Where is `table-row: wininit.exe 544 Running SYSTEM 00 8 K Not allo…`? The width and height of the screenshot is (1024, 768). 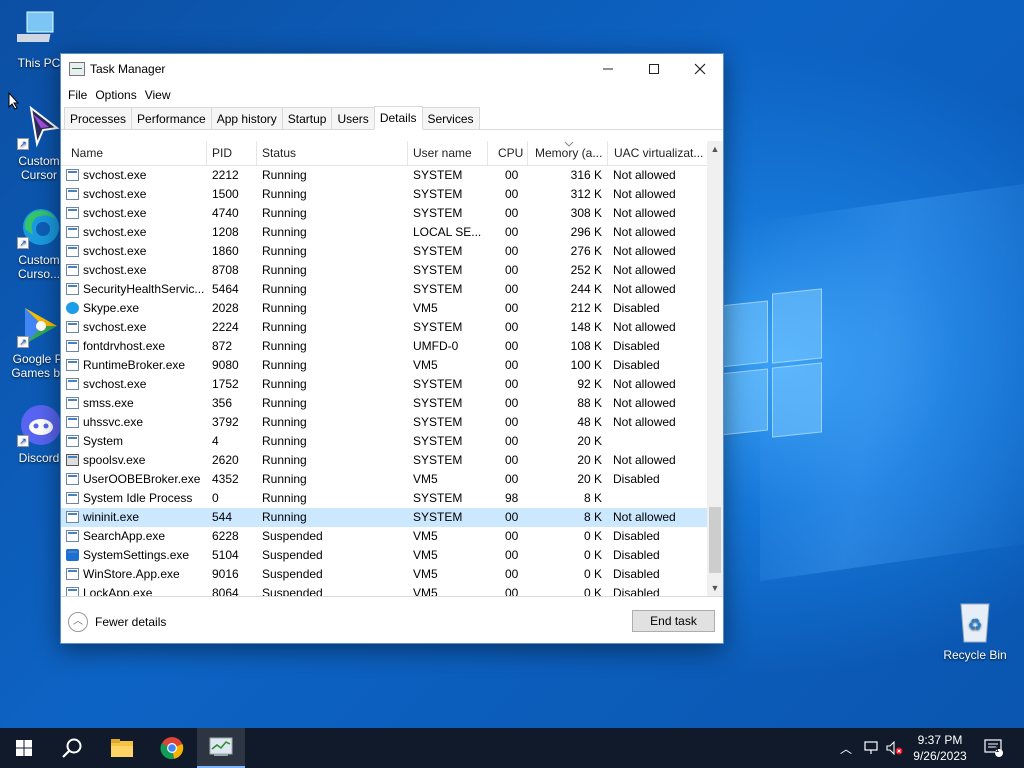 table-row: wininit.exe 544 Running SYSTEM 00 8 K Not allo… is located at coordinates (384, 517).